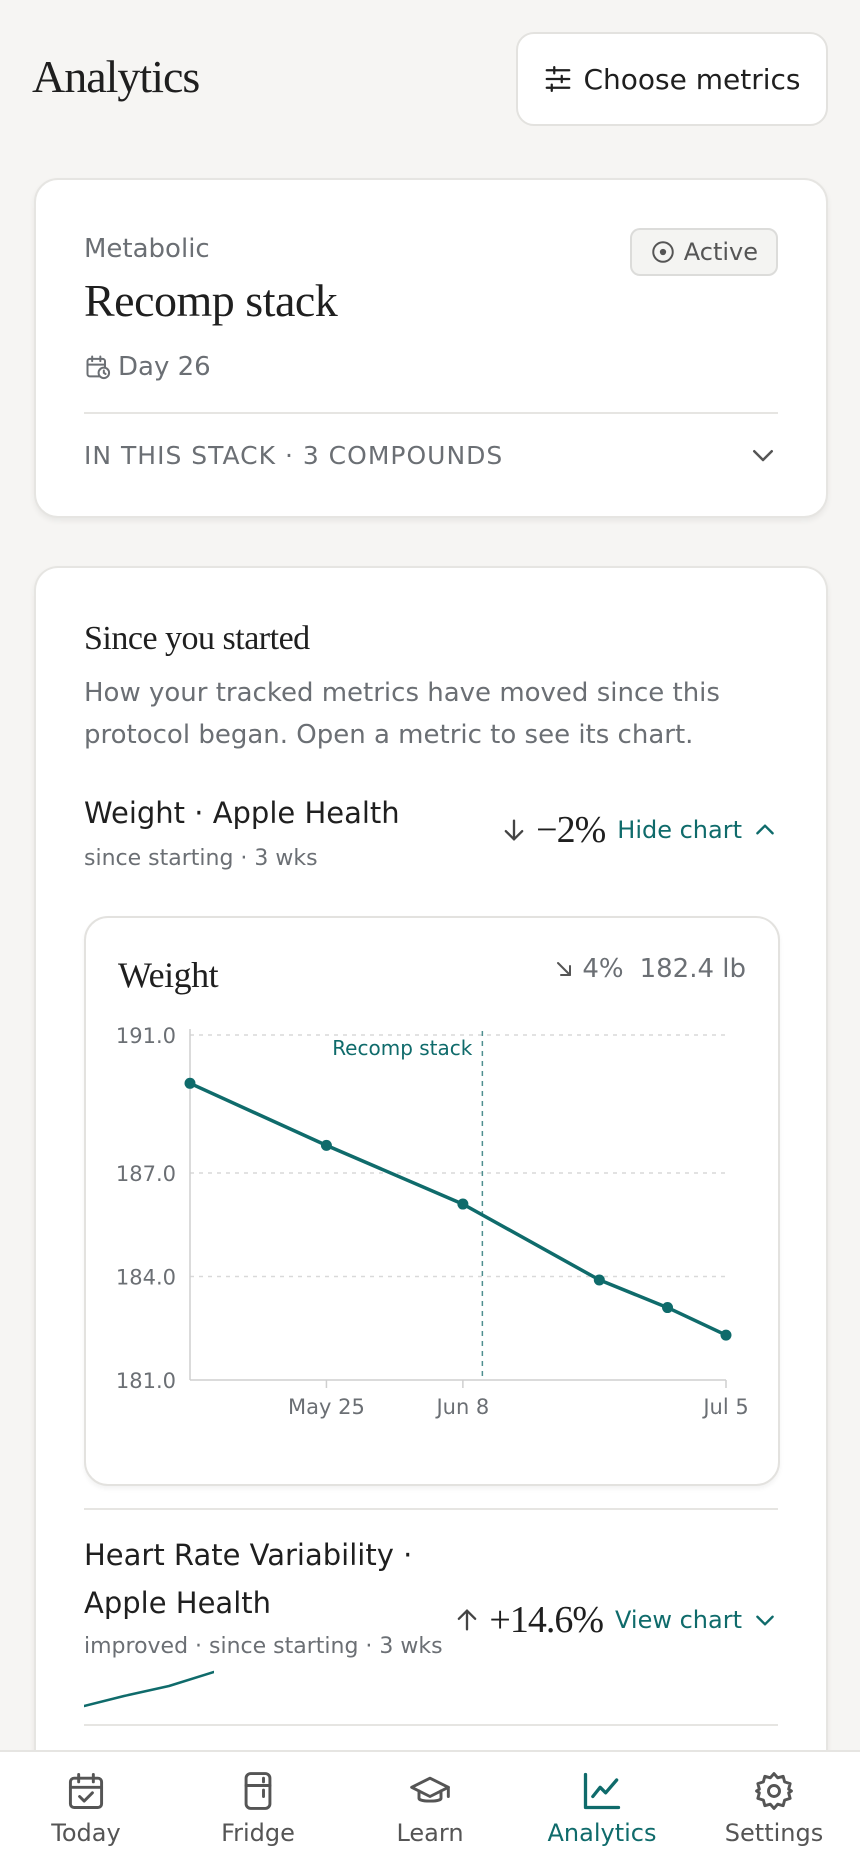 This screenshot has width=860, height=1864. What do you see at coordinates (146, 1278) in the screenshot?
I see `y-tick-label: 184.0` at bounding box center [146, 1278].